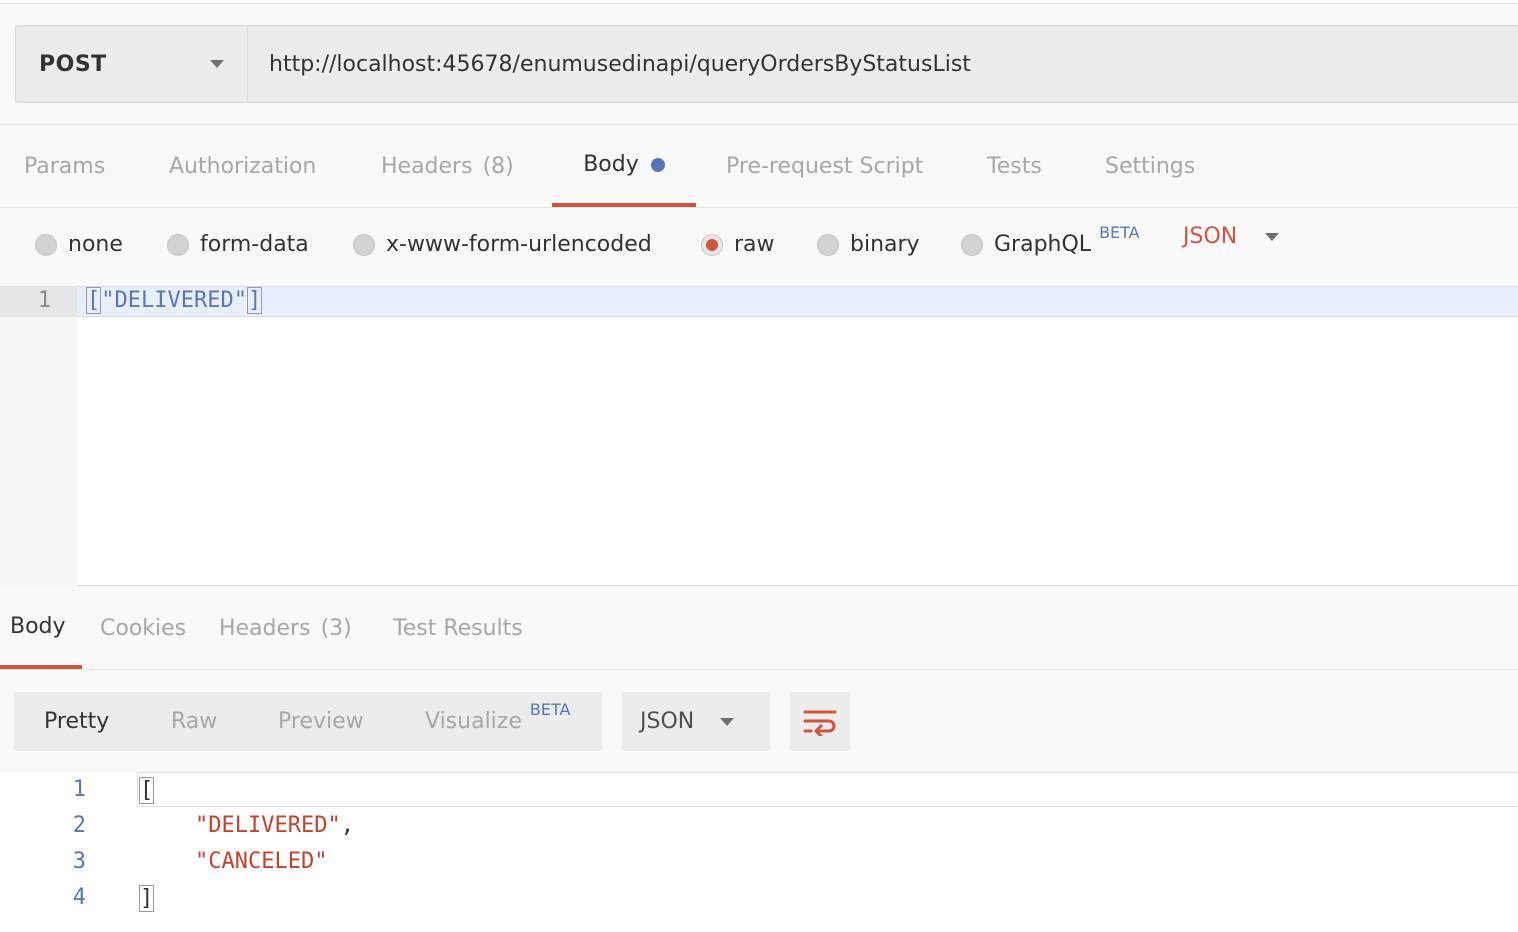  I want to click on body-type-urlencoded: x-www-form-urlencoded, so click(502, 244).